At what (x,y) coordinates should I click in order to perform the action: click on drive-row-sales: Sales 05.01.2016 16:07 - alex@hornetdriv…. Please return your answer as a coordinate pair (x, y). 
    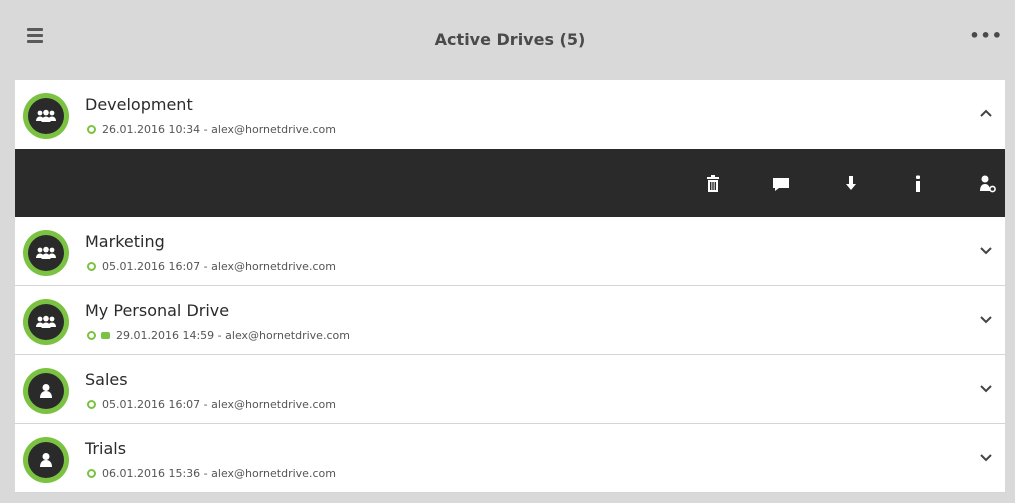
    Looking at the image, I should click on (510, 389).